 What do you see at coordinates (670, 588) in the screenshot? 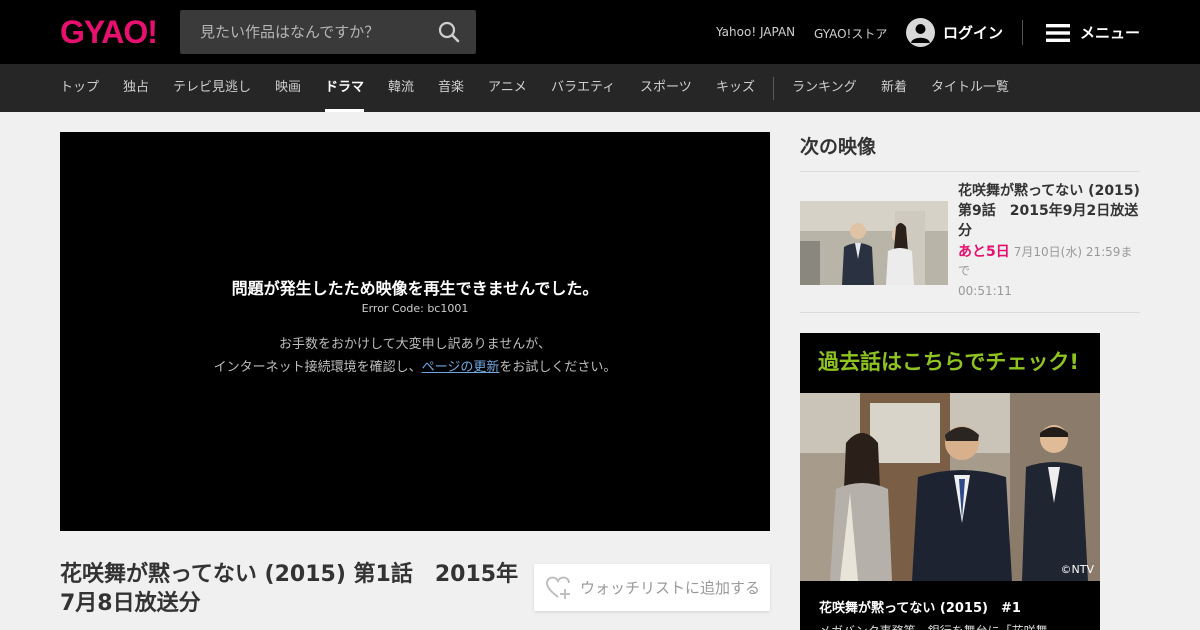
I see `watchlist-label: ウォッチリストに追加する` at bounding box center [670, 588].